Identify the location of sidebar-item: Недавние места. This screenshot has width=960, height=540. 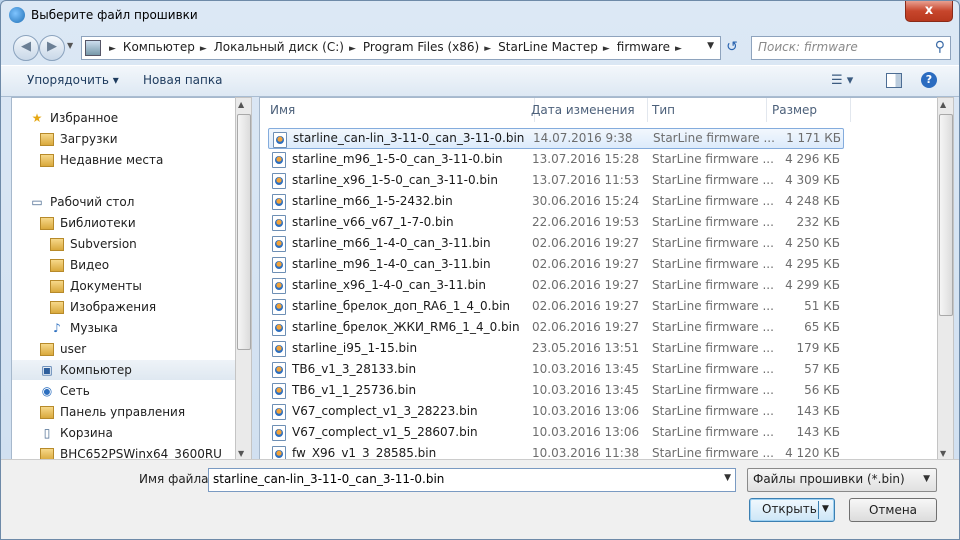
(124, 160).